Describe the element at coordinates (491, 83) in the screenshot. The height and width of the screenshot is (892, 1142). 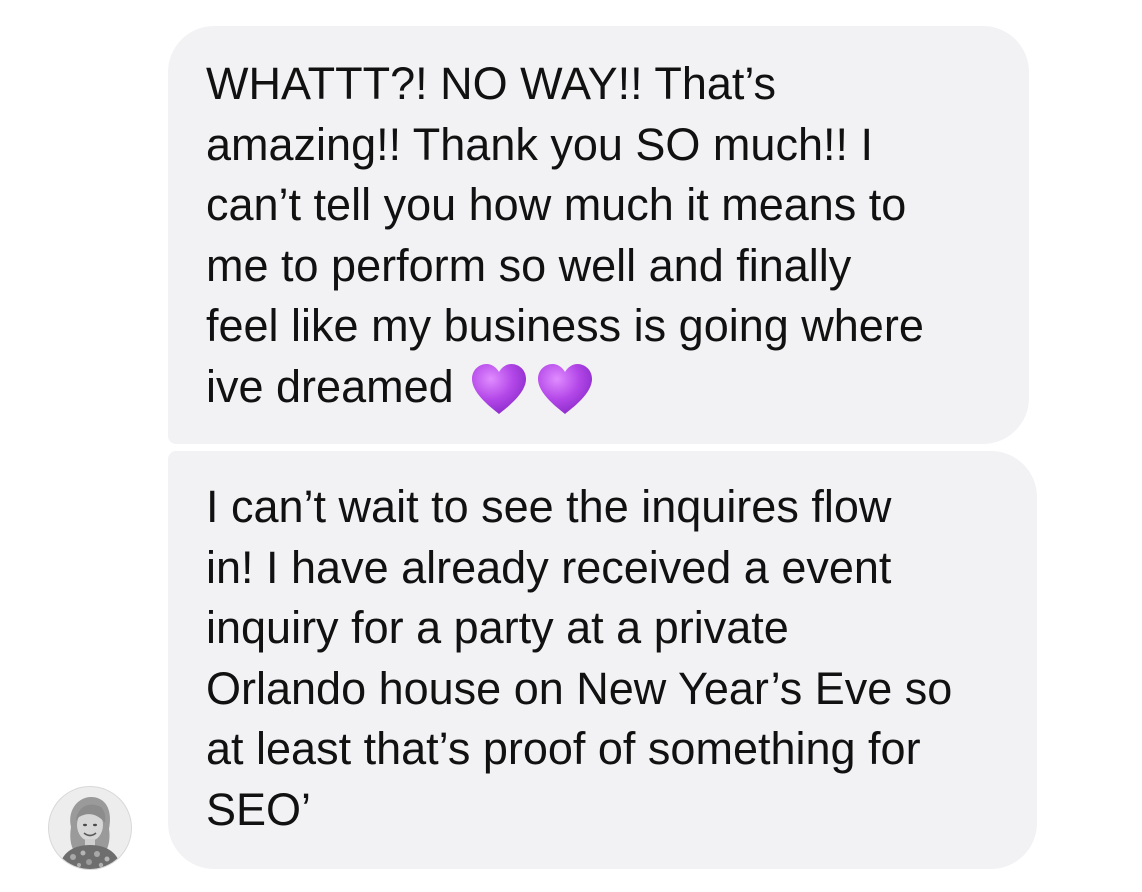
I see `message-1-line-1: WHATTT?! NO WAY!! That’s` at that location.